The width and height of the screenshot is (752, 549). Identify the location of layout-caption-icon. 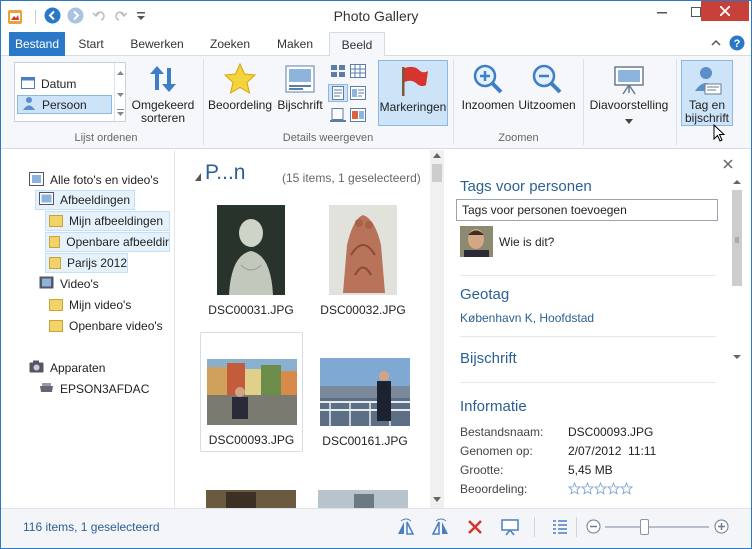
(338, 116).